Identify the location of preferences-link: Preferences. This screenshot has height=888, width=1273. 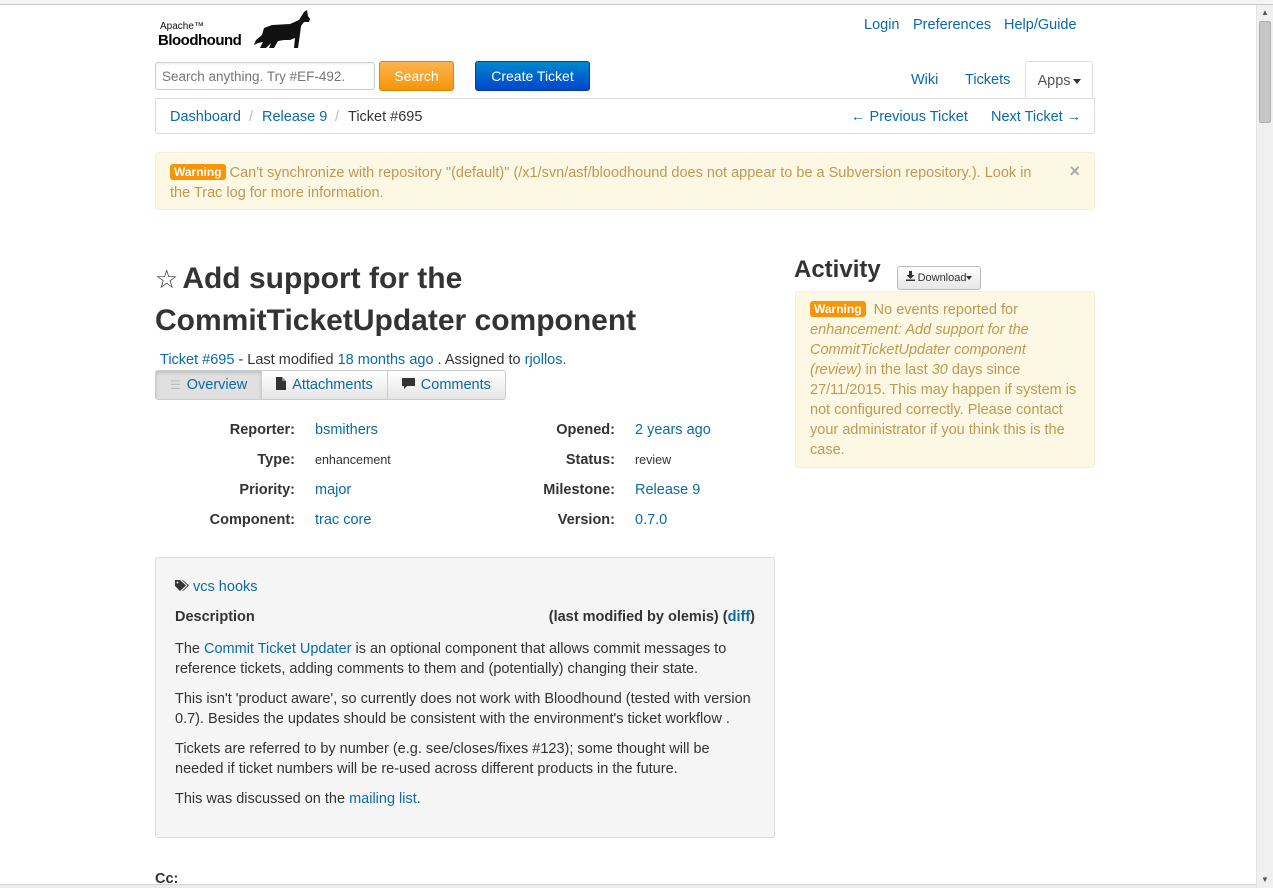
(952, 25).